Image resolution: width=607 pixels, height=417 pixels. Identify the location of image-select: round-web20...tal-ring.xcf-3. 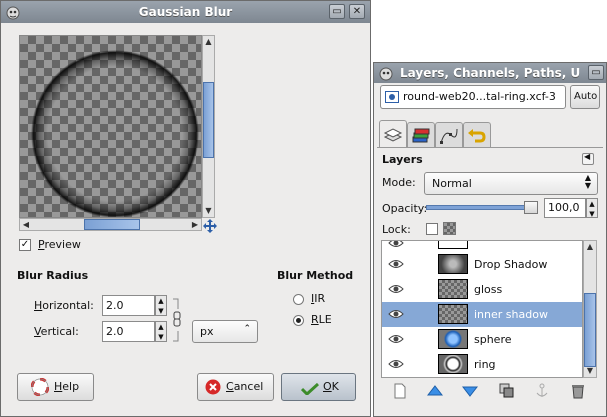
(473, 97).